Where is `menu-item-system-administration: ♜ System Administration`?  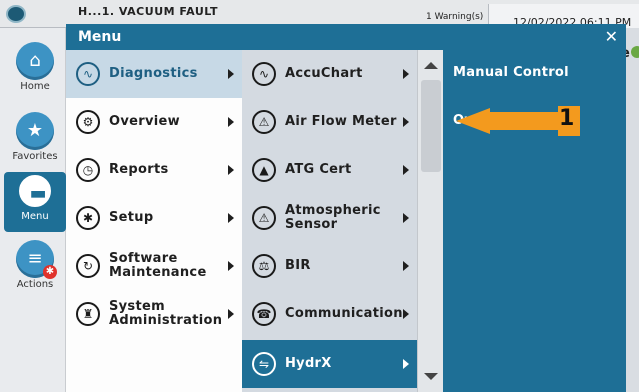
menu-item-system-administration: ♜ System Administration is located at coordinates (154, 314).